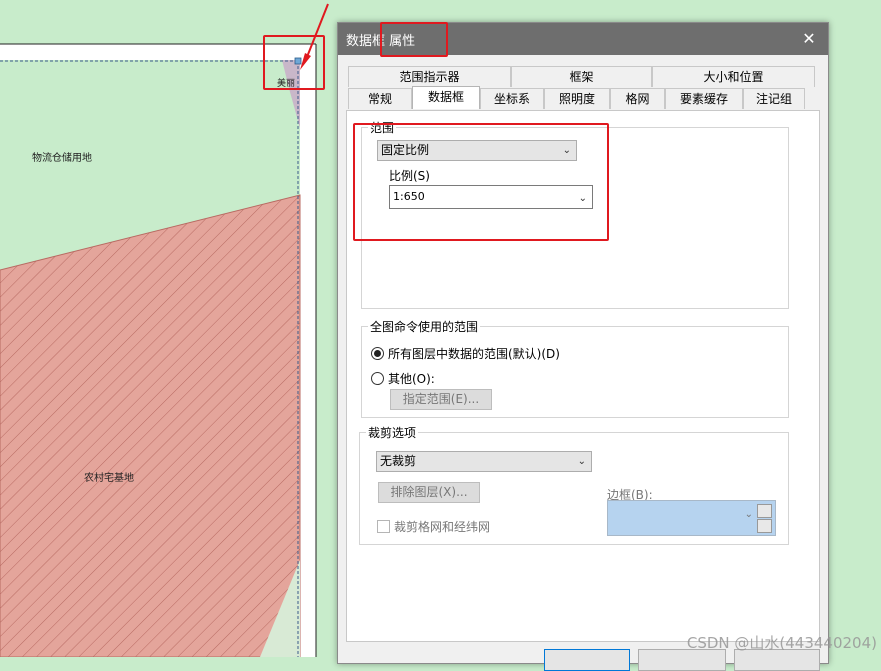  What do you see at coordinates (477, 150) in the screenshot?
I see `extent-mode-select: 固定比例 ⌄` at bounding box center [477, 150].